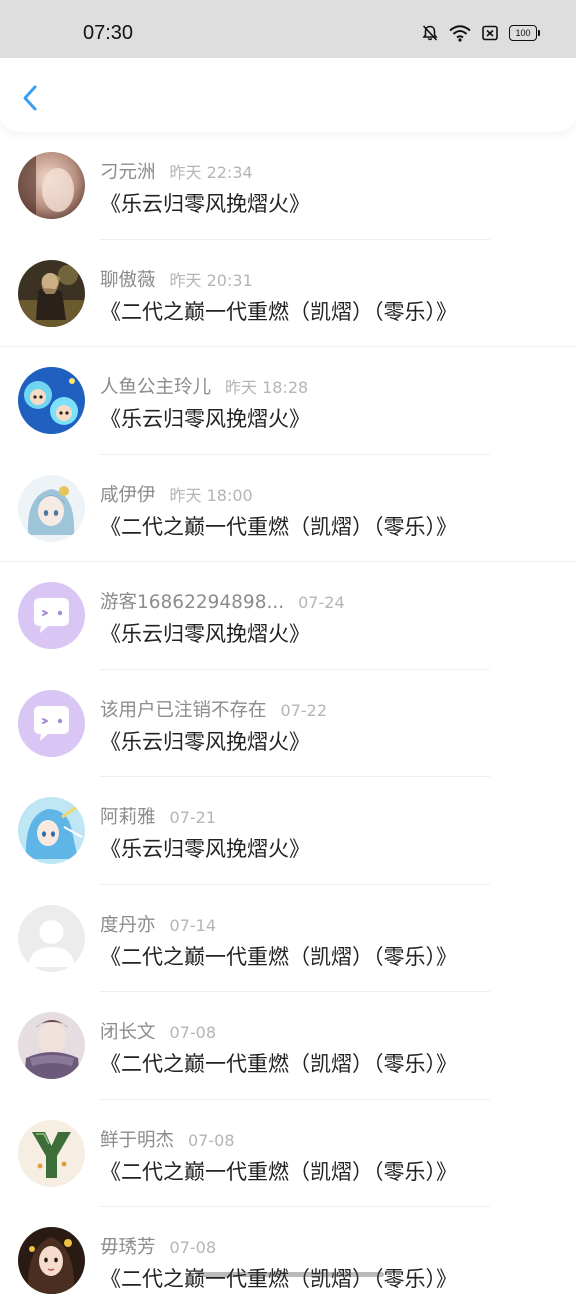  What do you see at coordinates (288, 29) in the screenshot?
I see `status-bar: 07:30 100` at bounding box center [288, 29].